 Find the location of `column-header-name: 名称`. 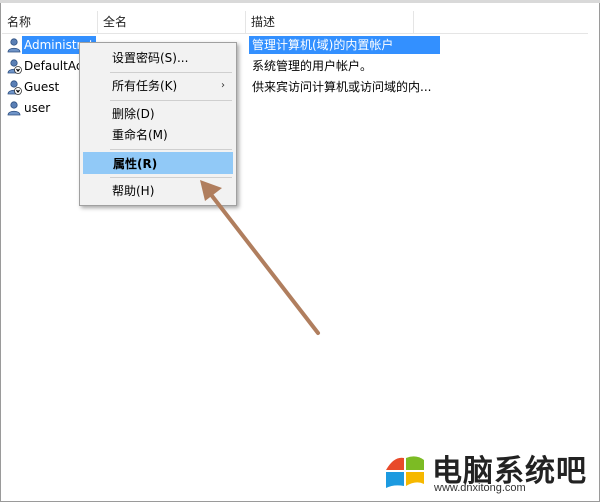

column-header-name: 名称 is located at coordinates (50, 22).